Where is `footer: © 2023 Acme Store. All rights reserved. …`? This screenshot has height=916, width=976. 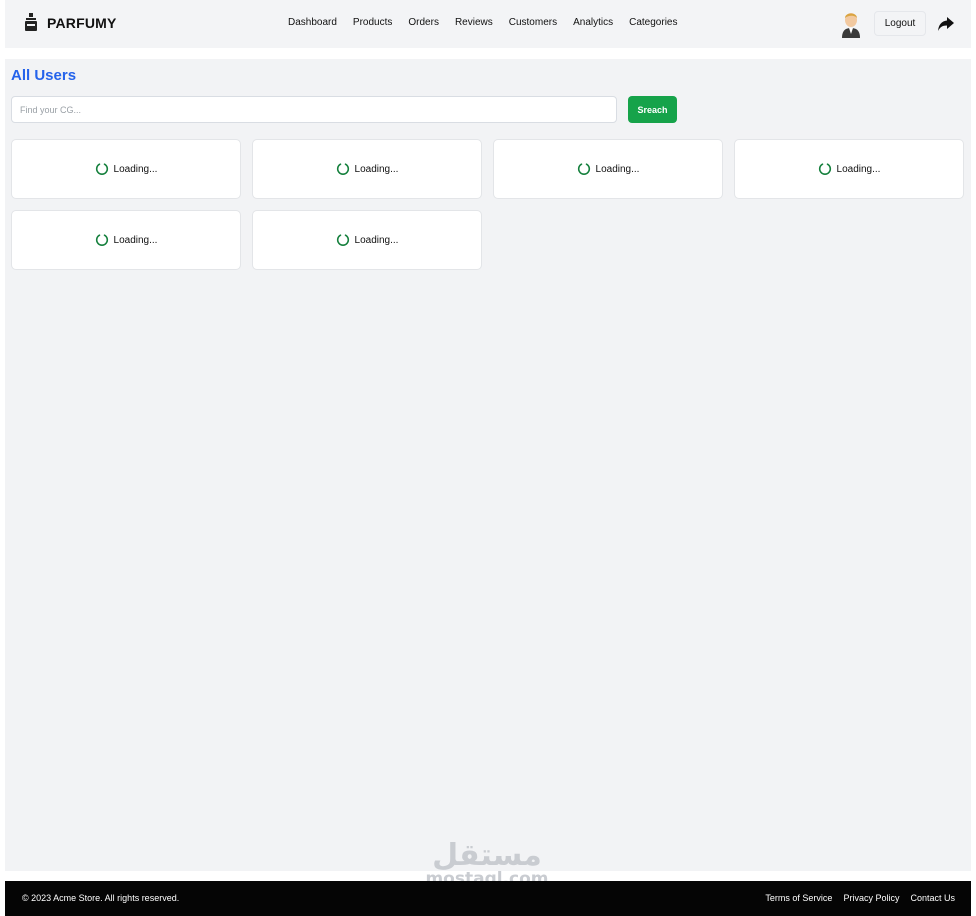
footer: © 2023 Acme Store. All rights reserved. … is located at coordinates (488, 898).